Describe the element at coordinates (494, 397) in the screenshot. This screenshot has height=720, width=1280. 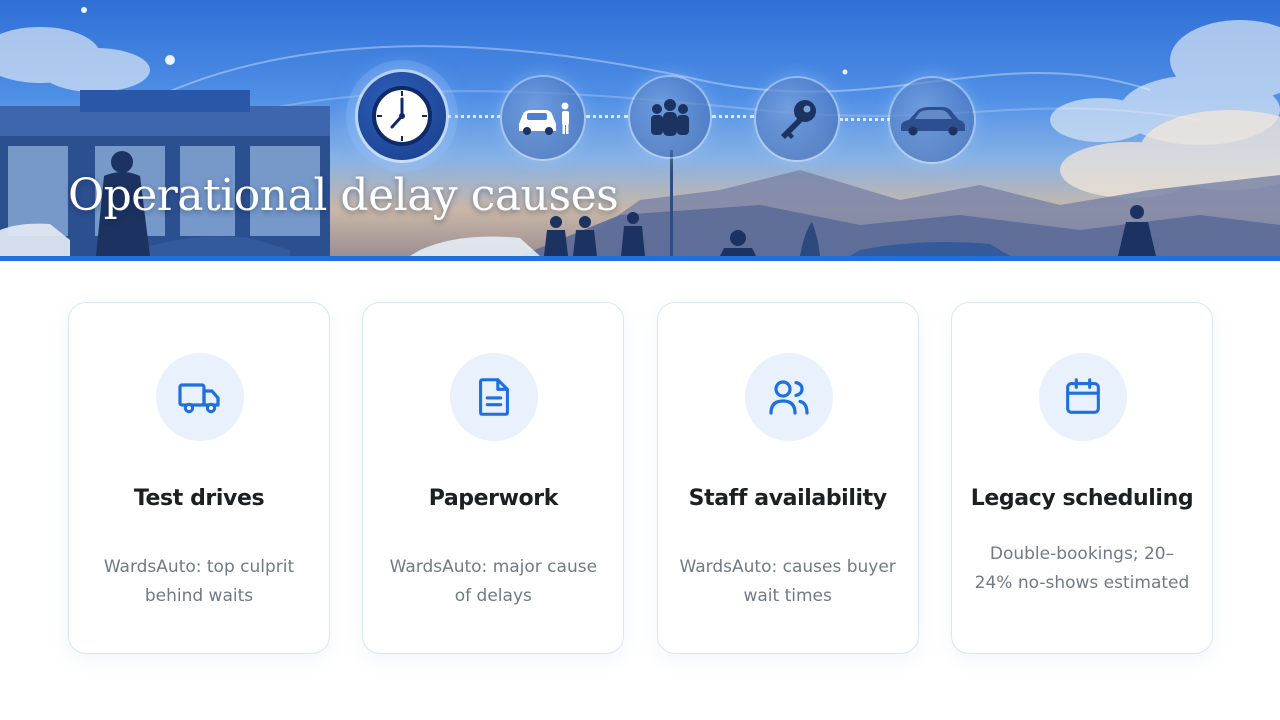
I see `document-icon` at that location.